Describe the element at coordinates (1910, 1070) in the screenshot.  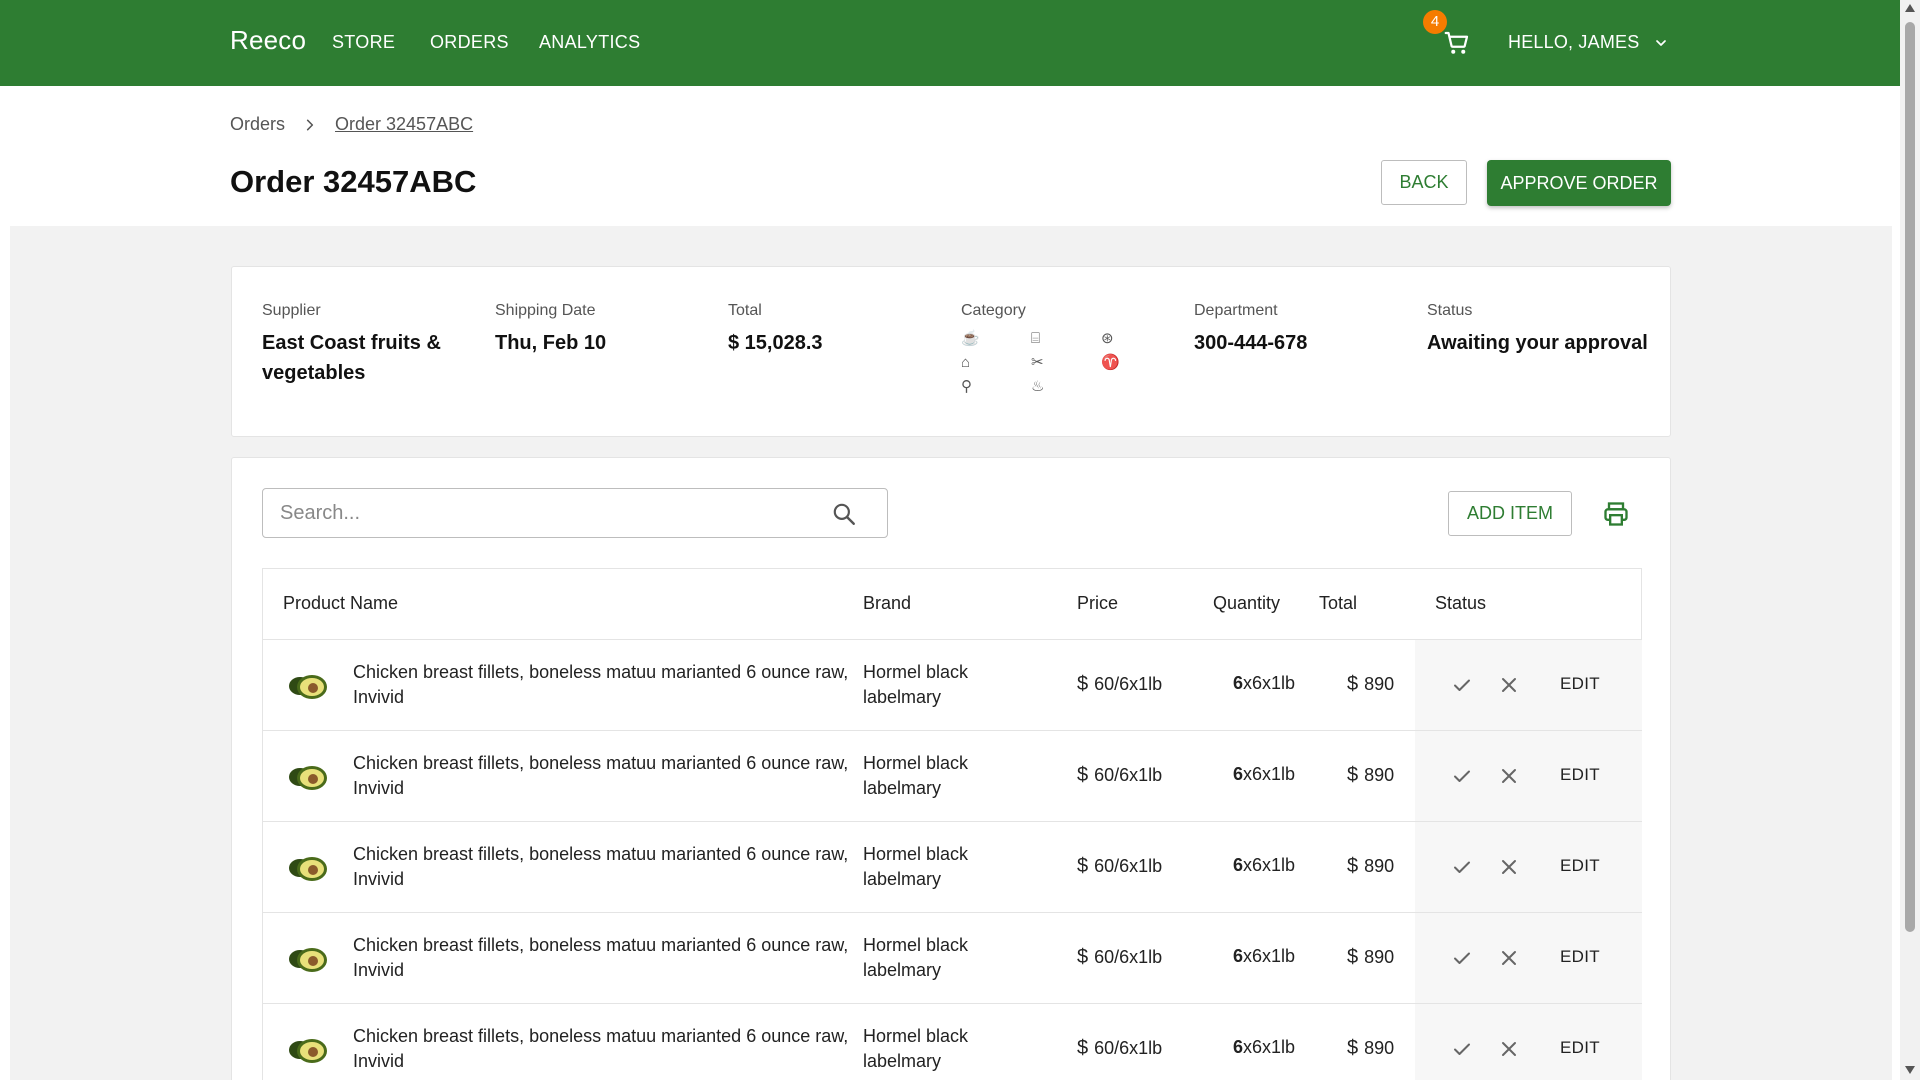
I see `scroll-down-arrow-icon` at that location.